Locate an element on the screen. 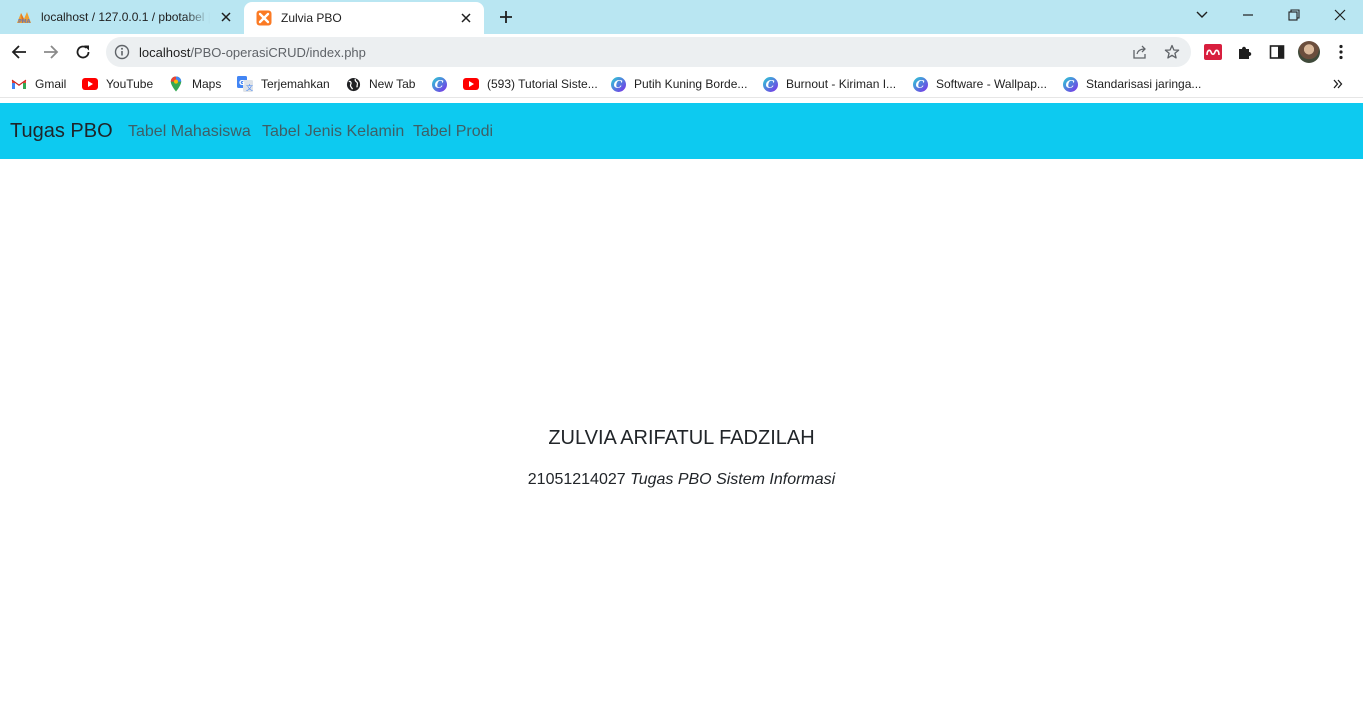 The image size is (1363, 715). forward-icon is located at coordinates (51, 52).